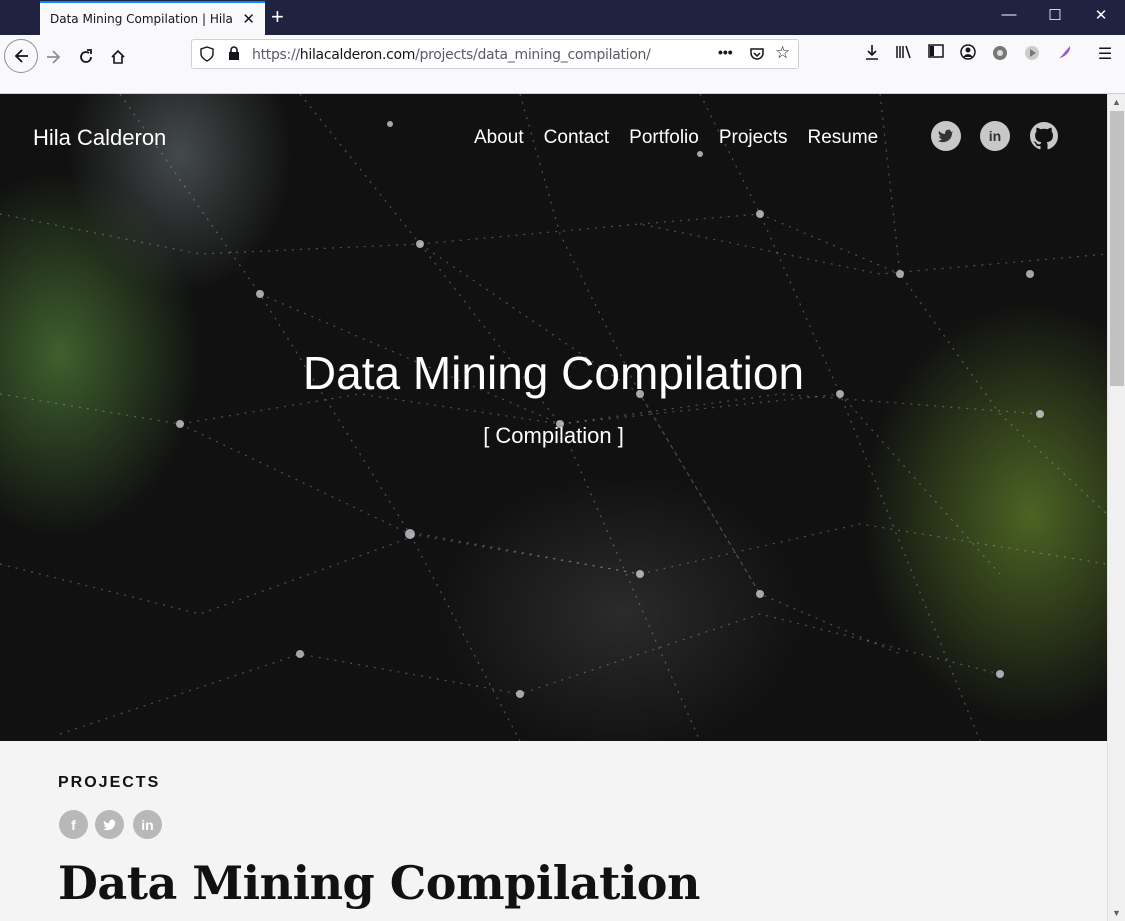  What do you see at coordinates (1101, 15) in the screenshot?
I see `window-close-icon: ✕` at bounding box center [1101, 15].